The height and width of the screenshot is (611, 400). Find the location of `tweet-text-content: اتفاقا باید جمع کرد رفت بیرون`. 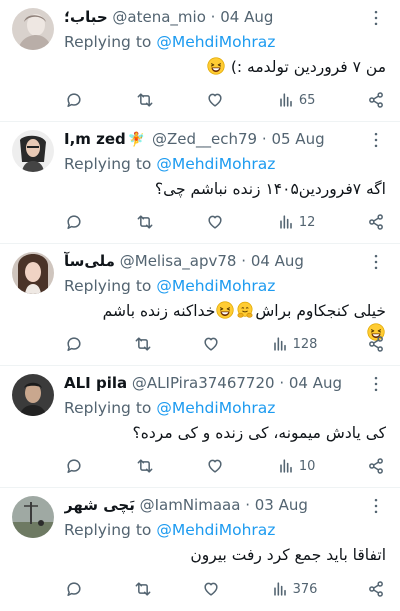

tweet-text-content: اتفاقا باید جمع کرد رفت بیرون is located at coordinates (288, 555).